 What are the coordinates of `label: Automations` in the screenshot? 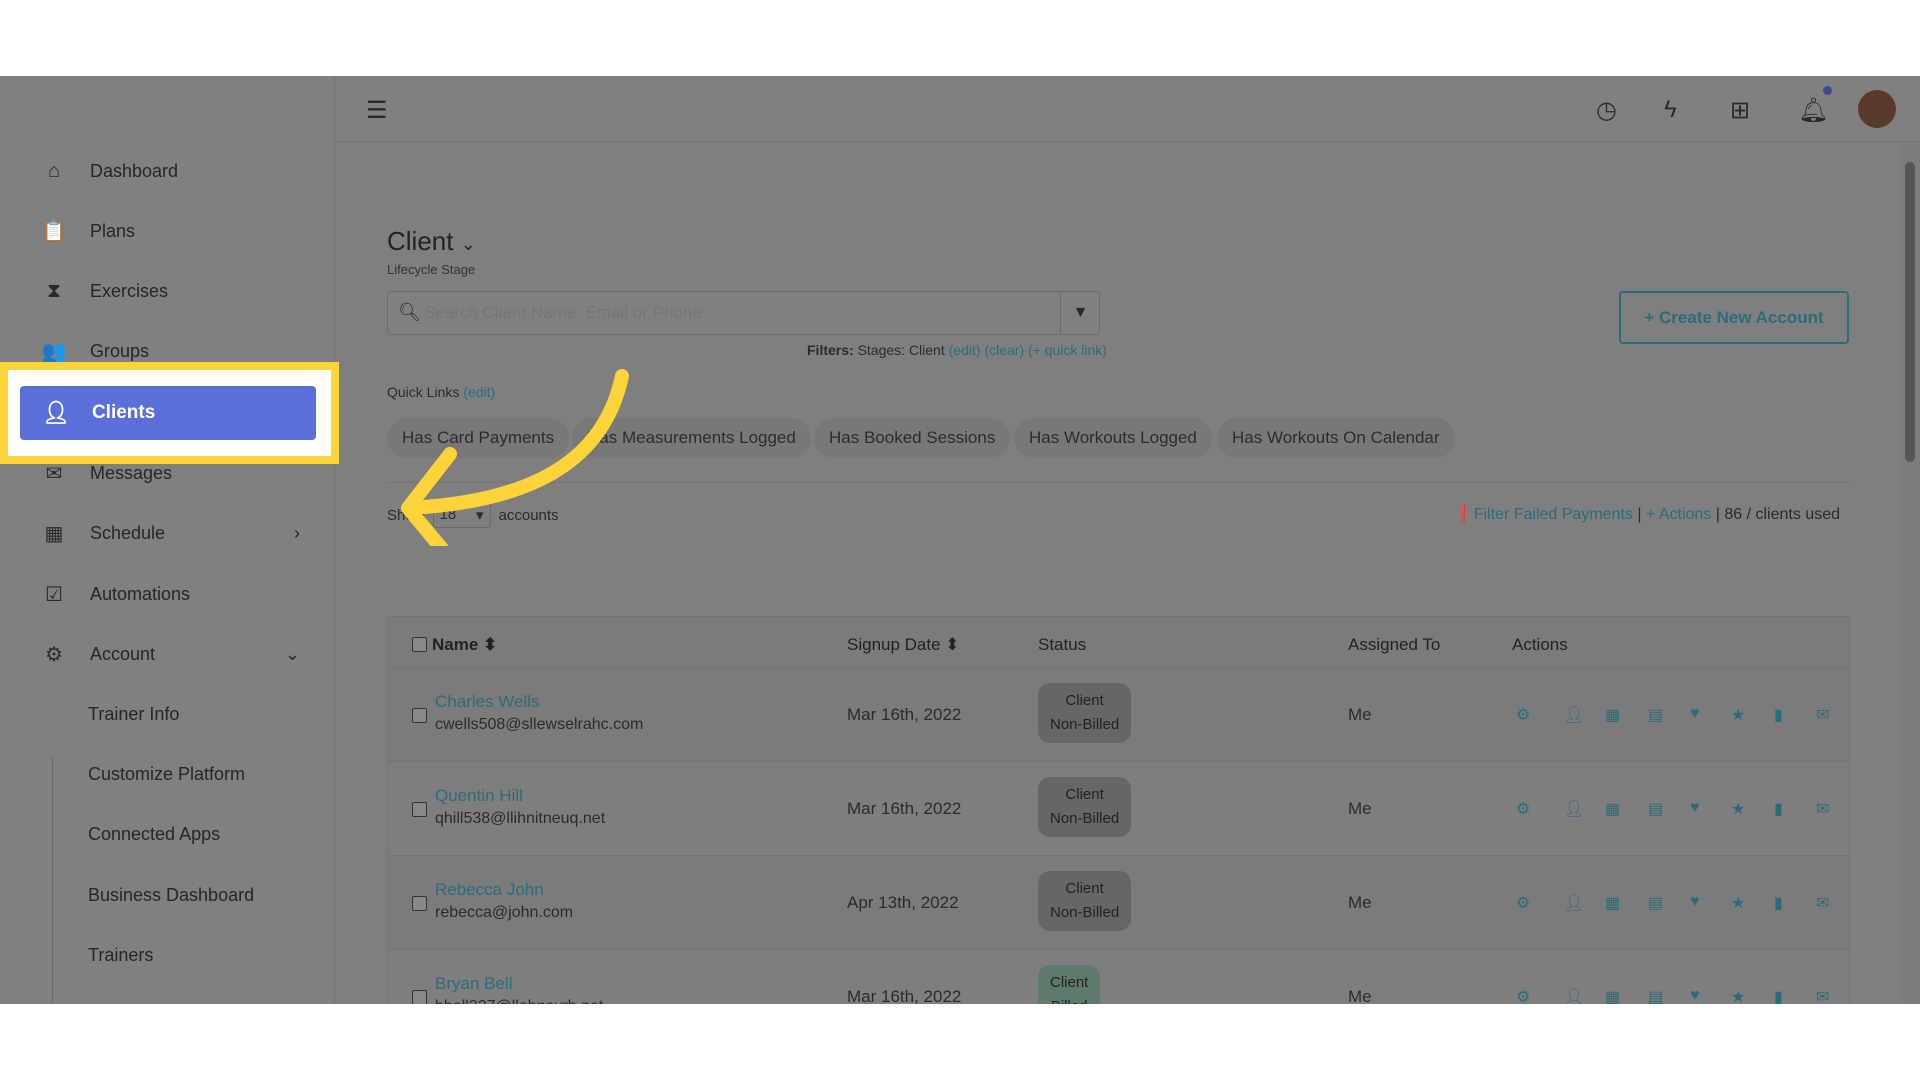 It's located at (140, 593).